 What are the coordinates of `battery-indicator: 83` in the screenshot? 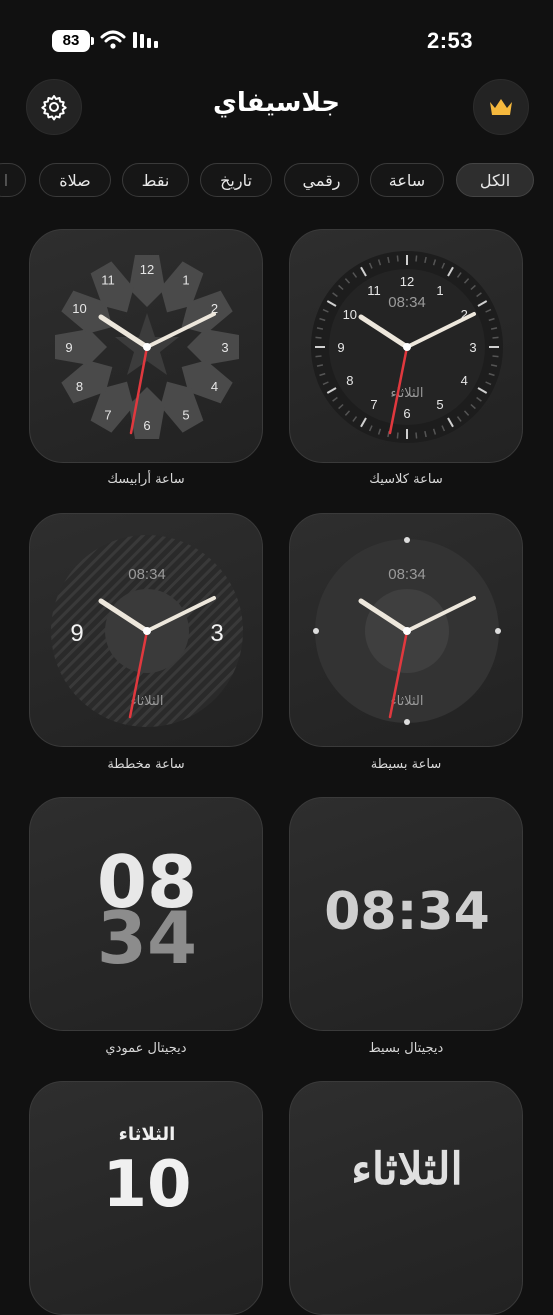 It's located at (71, 41).